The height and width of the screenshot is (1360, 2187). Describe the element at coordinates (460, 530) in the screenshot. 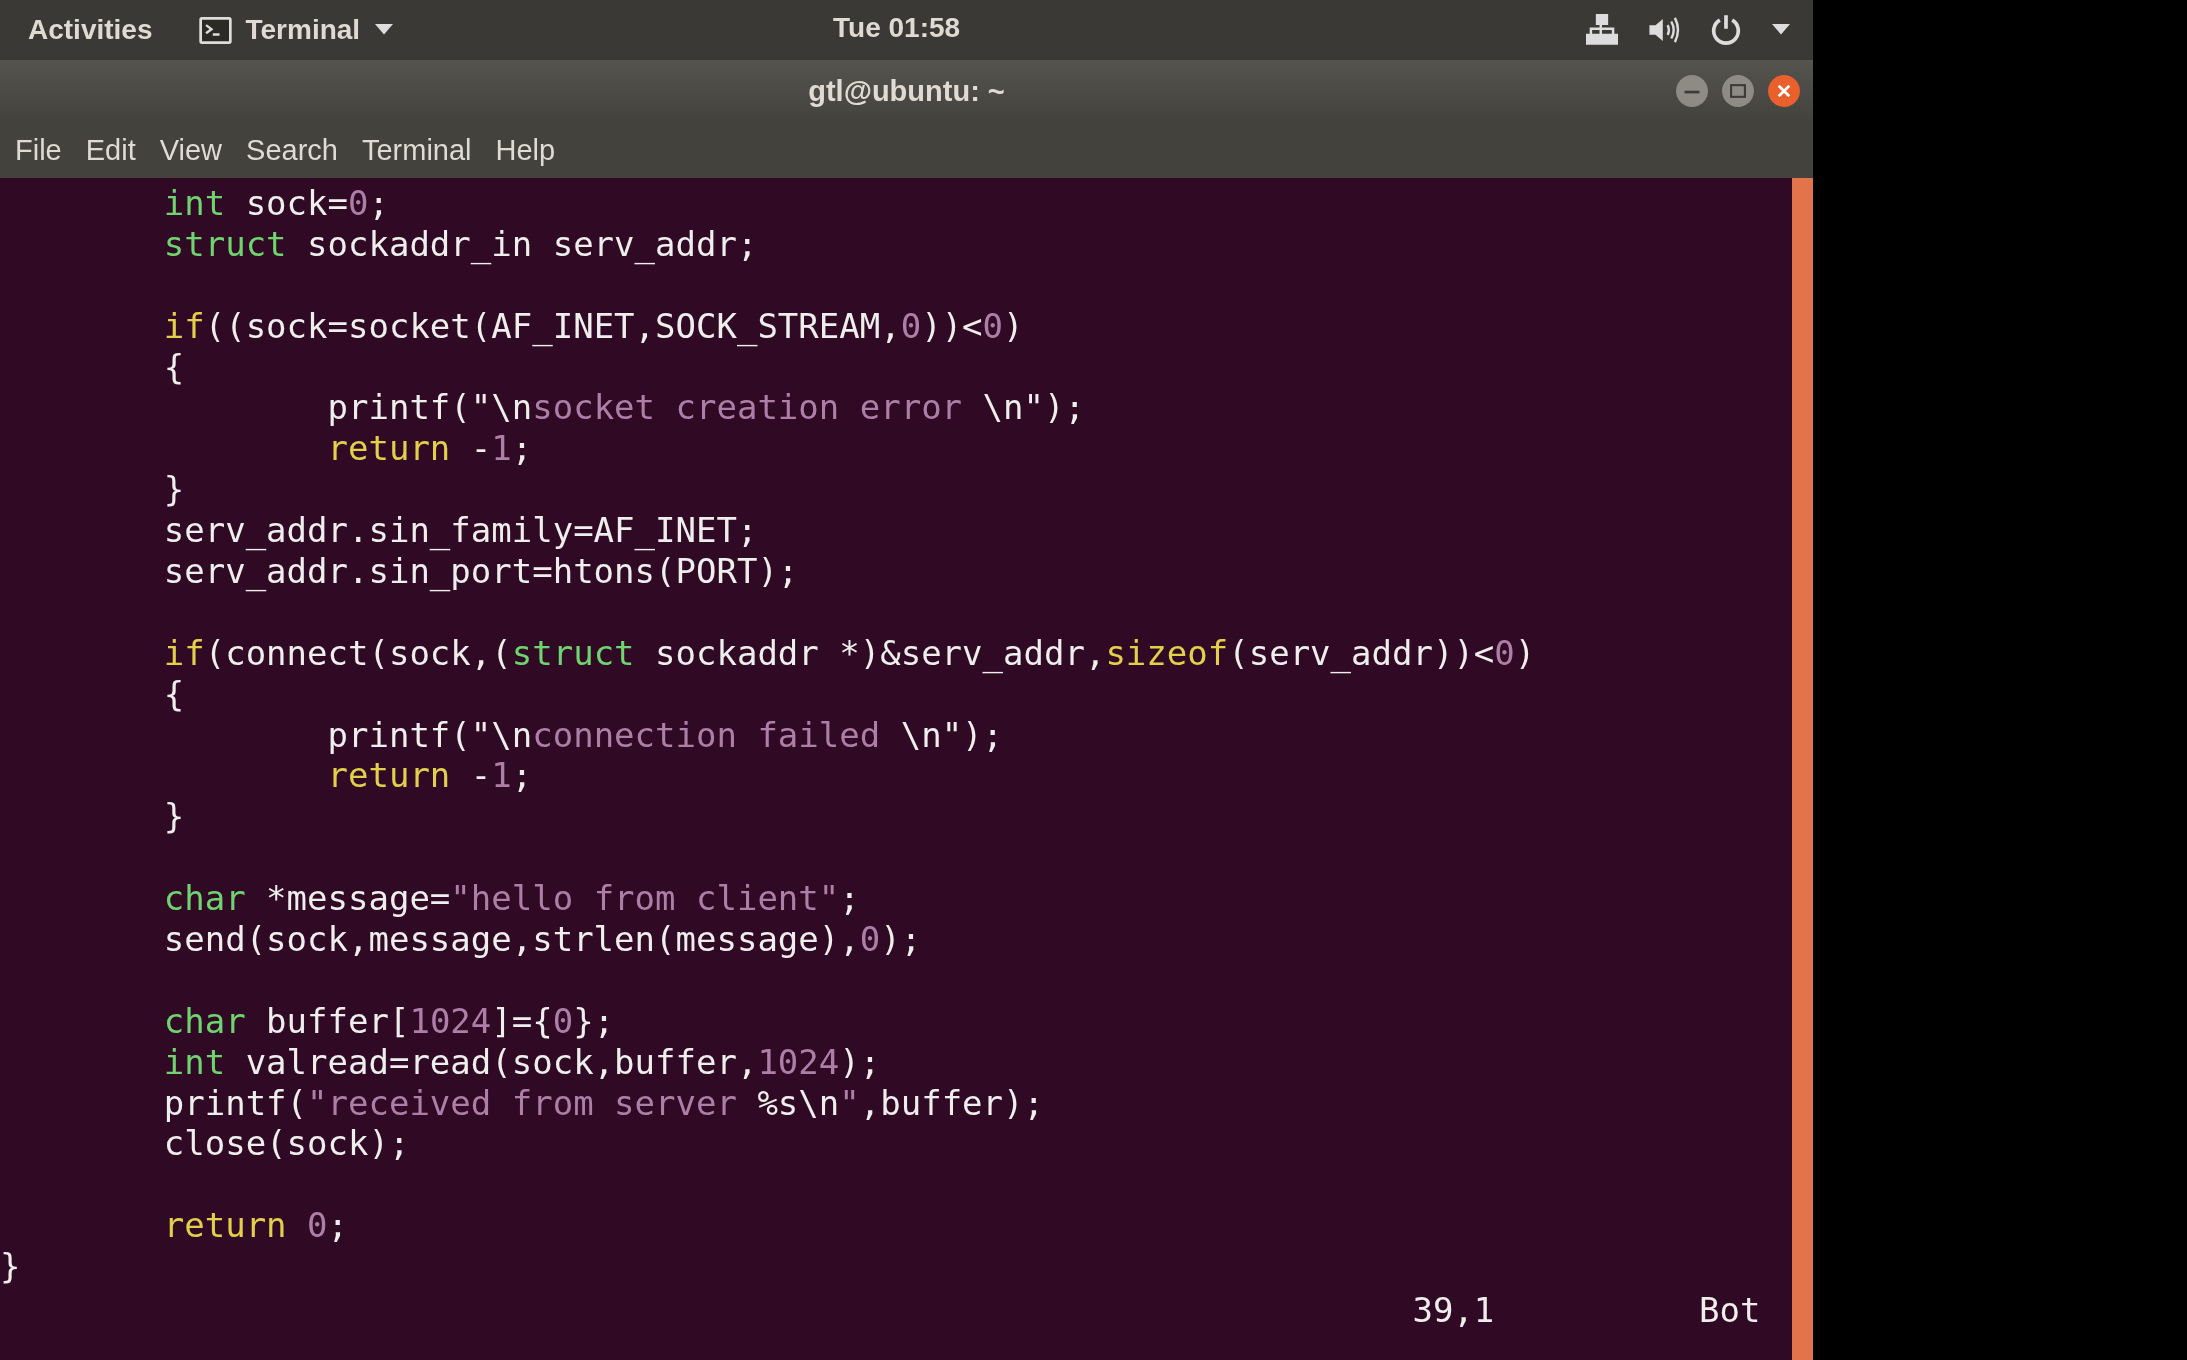

I see `code-line: serv_addr.sin_family=AF_INET;` at that location.